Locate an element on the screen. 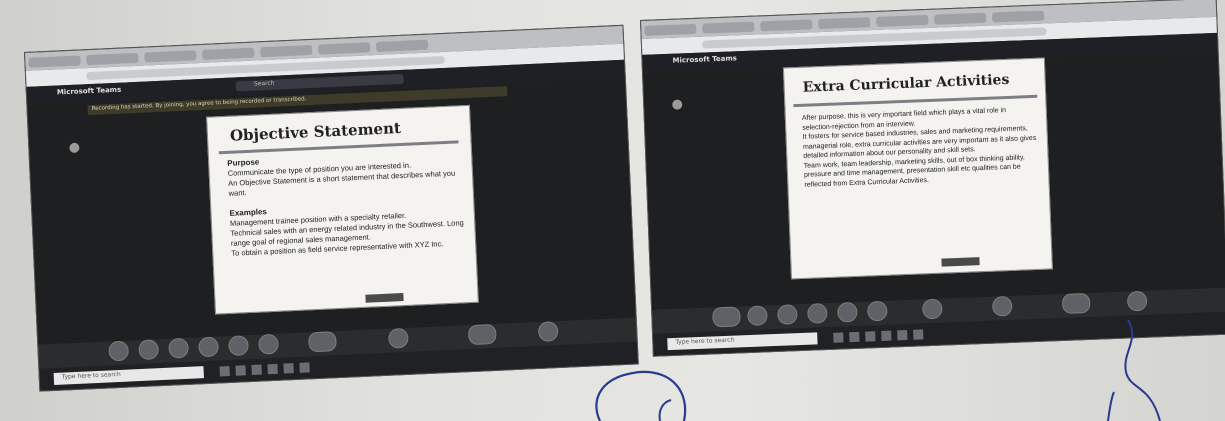  ink-circle-mark is located at coordinates (641, 395).